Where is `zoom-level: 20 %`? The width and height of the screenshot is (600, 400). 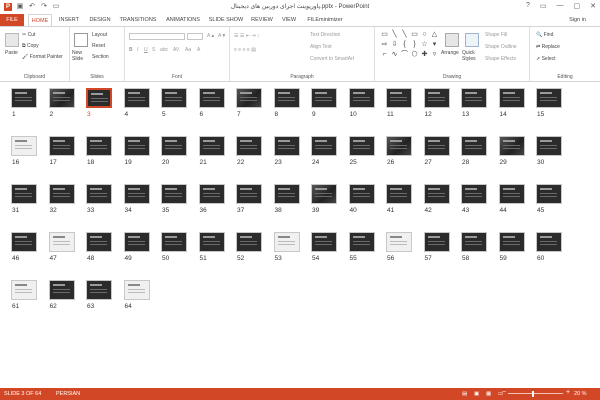
zoom-level: 20 % is located at coordinates (580, 394).